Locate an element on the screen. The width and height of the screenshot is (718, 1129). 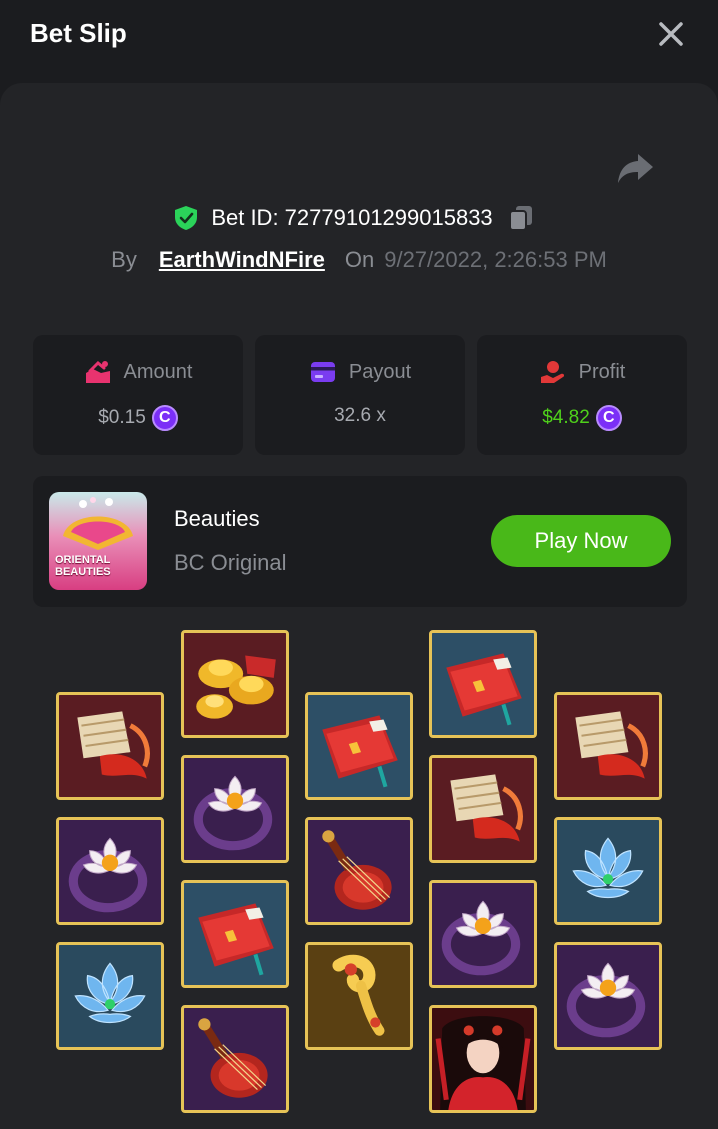
close-icon is located at coordinates (671, 34).